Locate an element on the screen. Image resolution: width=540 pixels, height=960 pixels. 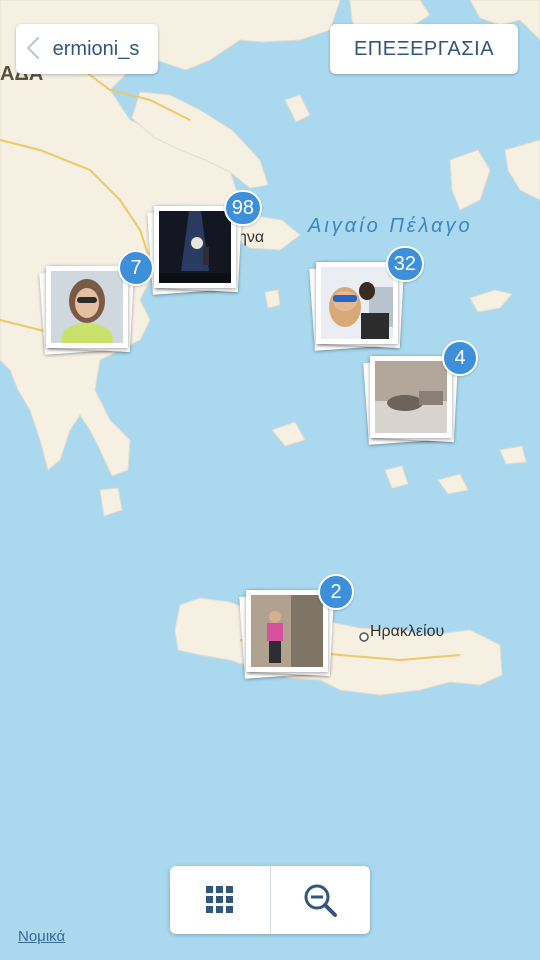
concert-photo is located at coordinates (195, 247).